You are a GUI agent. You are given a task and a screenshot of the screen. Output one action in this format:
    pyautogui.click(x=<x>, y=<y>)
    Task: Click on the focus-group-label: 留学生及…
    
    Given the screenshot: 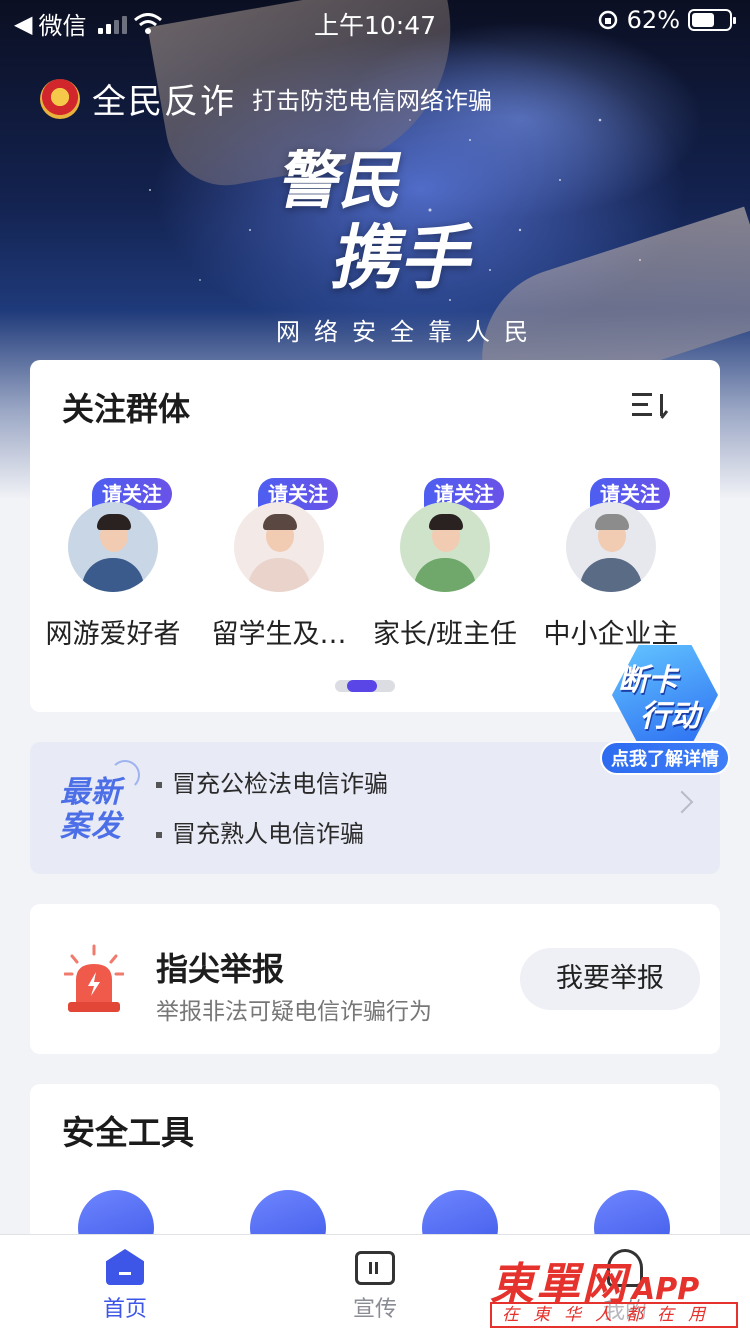 What is the action you would take?
    pyautogui.click(x=279, y=634)
    